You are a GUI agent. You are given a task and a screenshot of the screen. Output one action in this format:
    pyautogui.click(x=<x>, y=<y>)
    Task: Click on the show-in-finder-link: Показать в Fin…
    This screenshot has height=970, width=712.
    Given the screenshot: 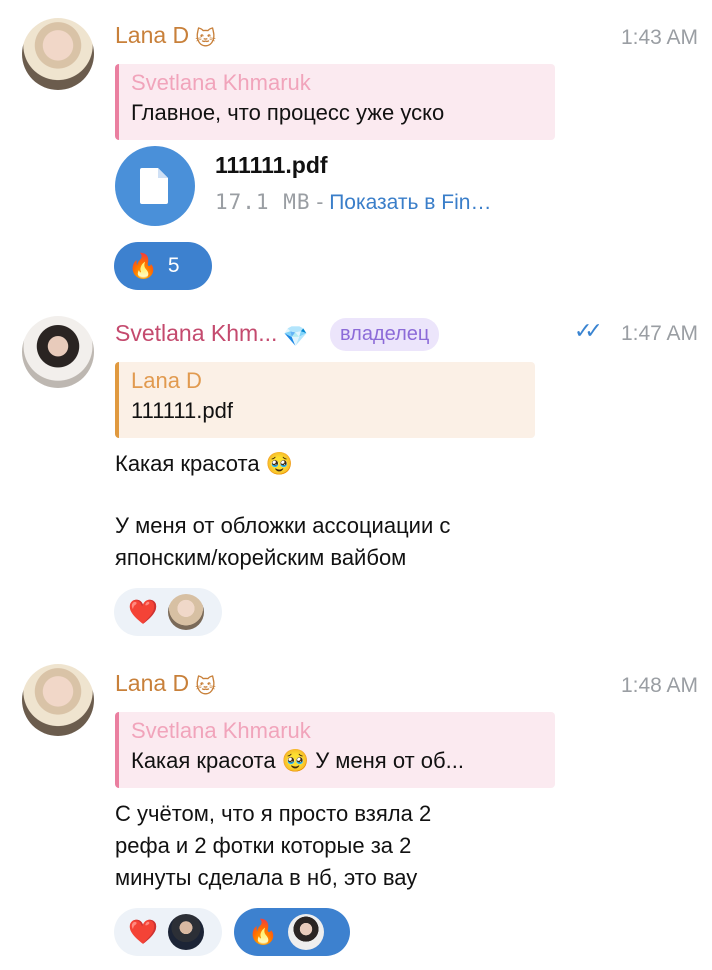 What is the action you would take?
    pyautogui.click(x=410, y=202)
    